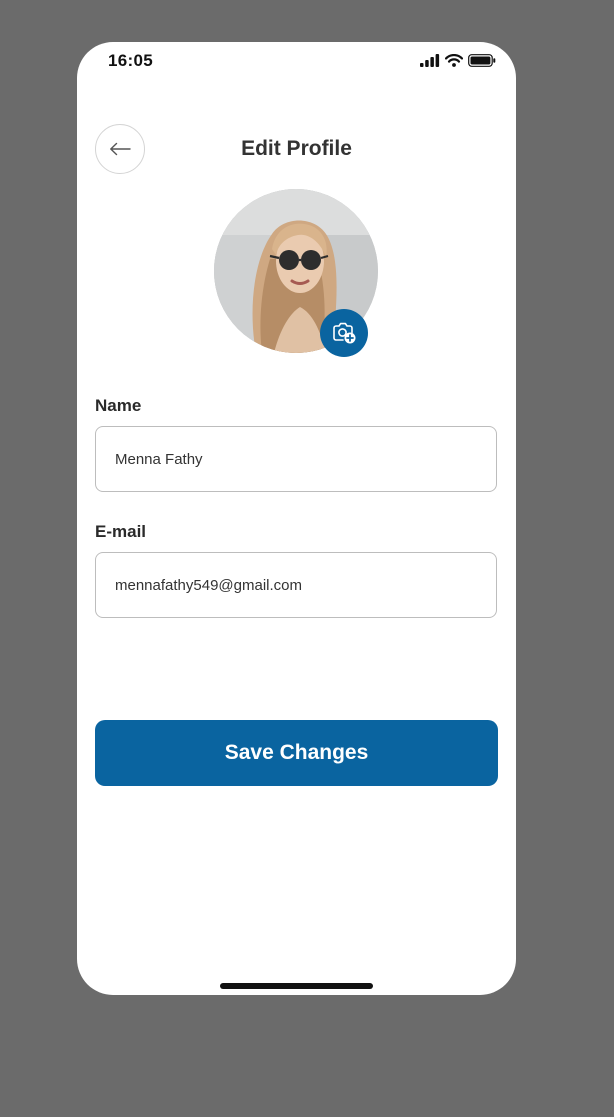  What do you see at coordinates (296, 459) in the screenshot?
I see `name-field` at bounding box center [296, 459].